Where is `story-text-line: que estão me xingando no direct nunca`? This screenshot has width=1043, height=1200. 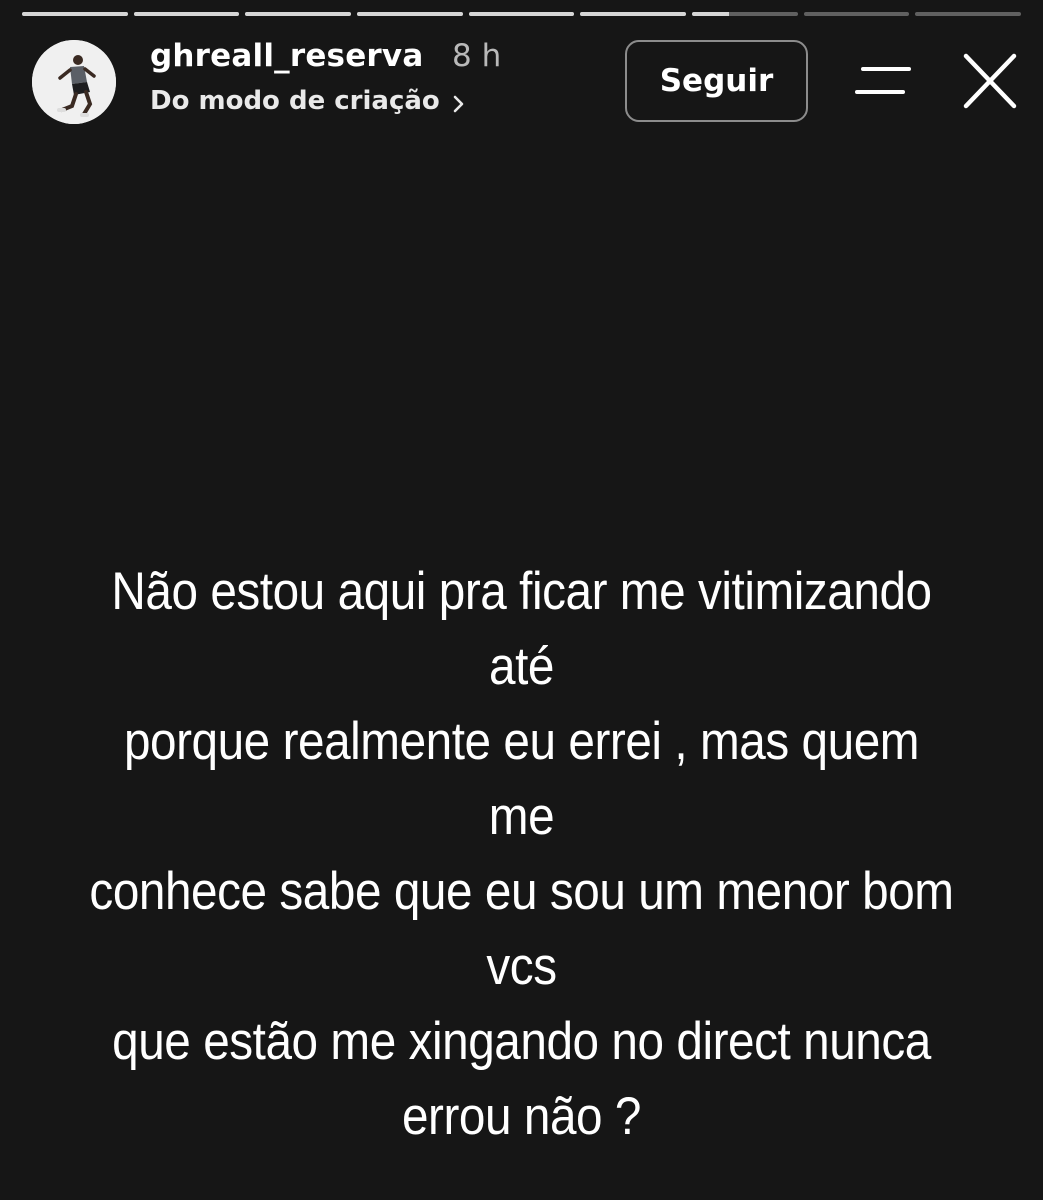
story-text-line: que estão me xingando no direct nunca is located at coordinates (521, 1041).